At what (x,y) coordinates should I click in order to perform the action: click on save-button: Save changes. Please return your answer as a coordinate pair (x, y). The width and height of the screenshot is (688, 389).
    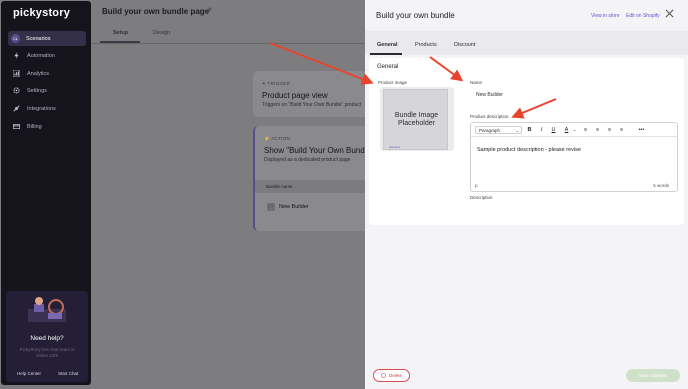
    Looking at the image, I should click on (653, 375).